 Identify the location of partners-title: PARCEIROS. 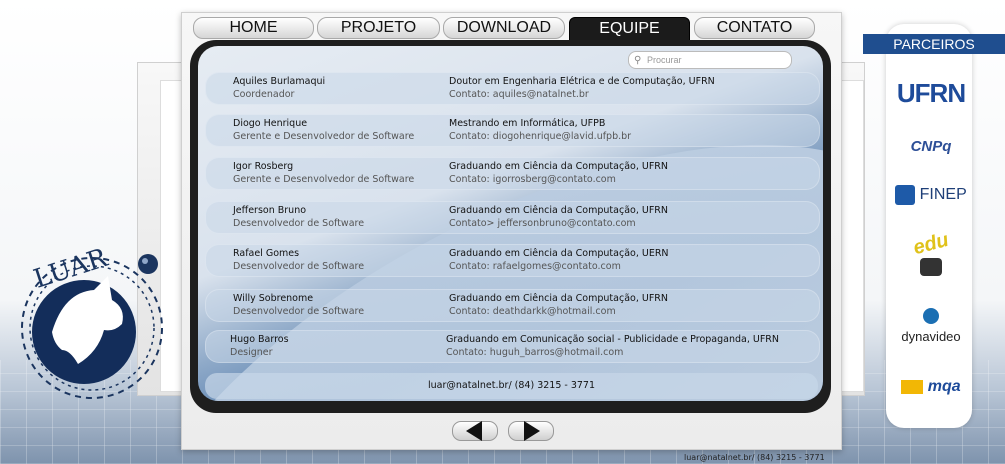
(934, 44).